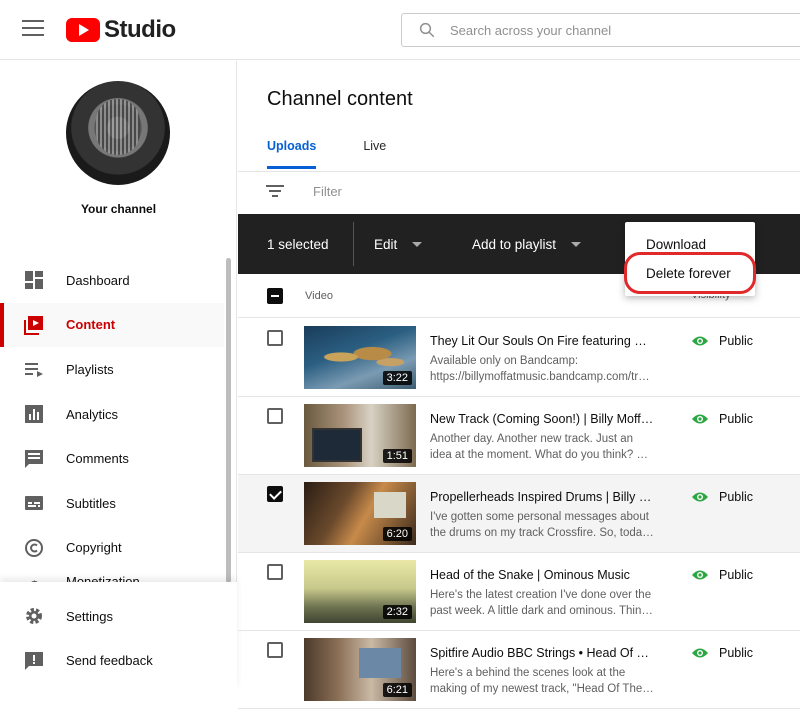 This screenshot has width=800, height=709. Describe the element at coordinates (360, 357) in the screenshot. I see `video-thumbnail: 3:22` at that location.